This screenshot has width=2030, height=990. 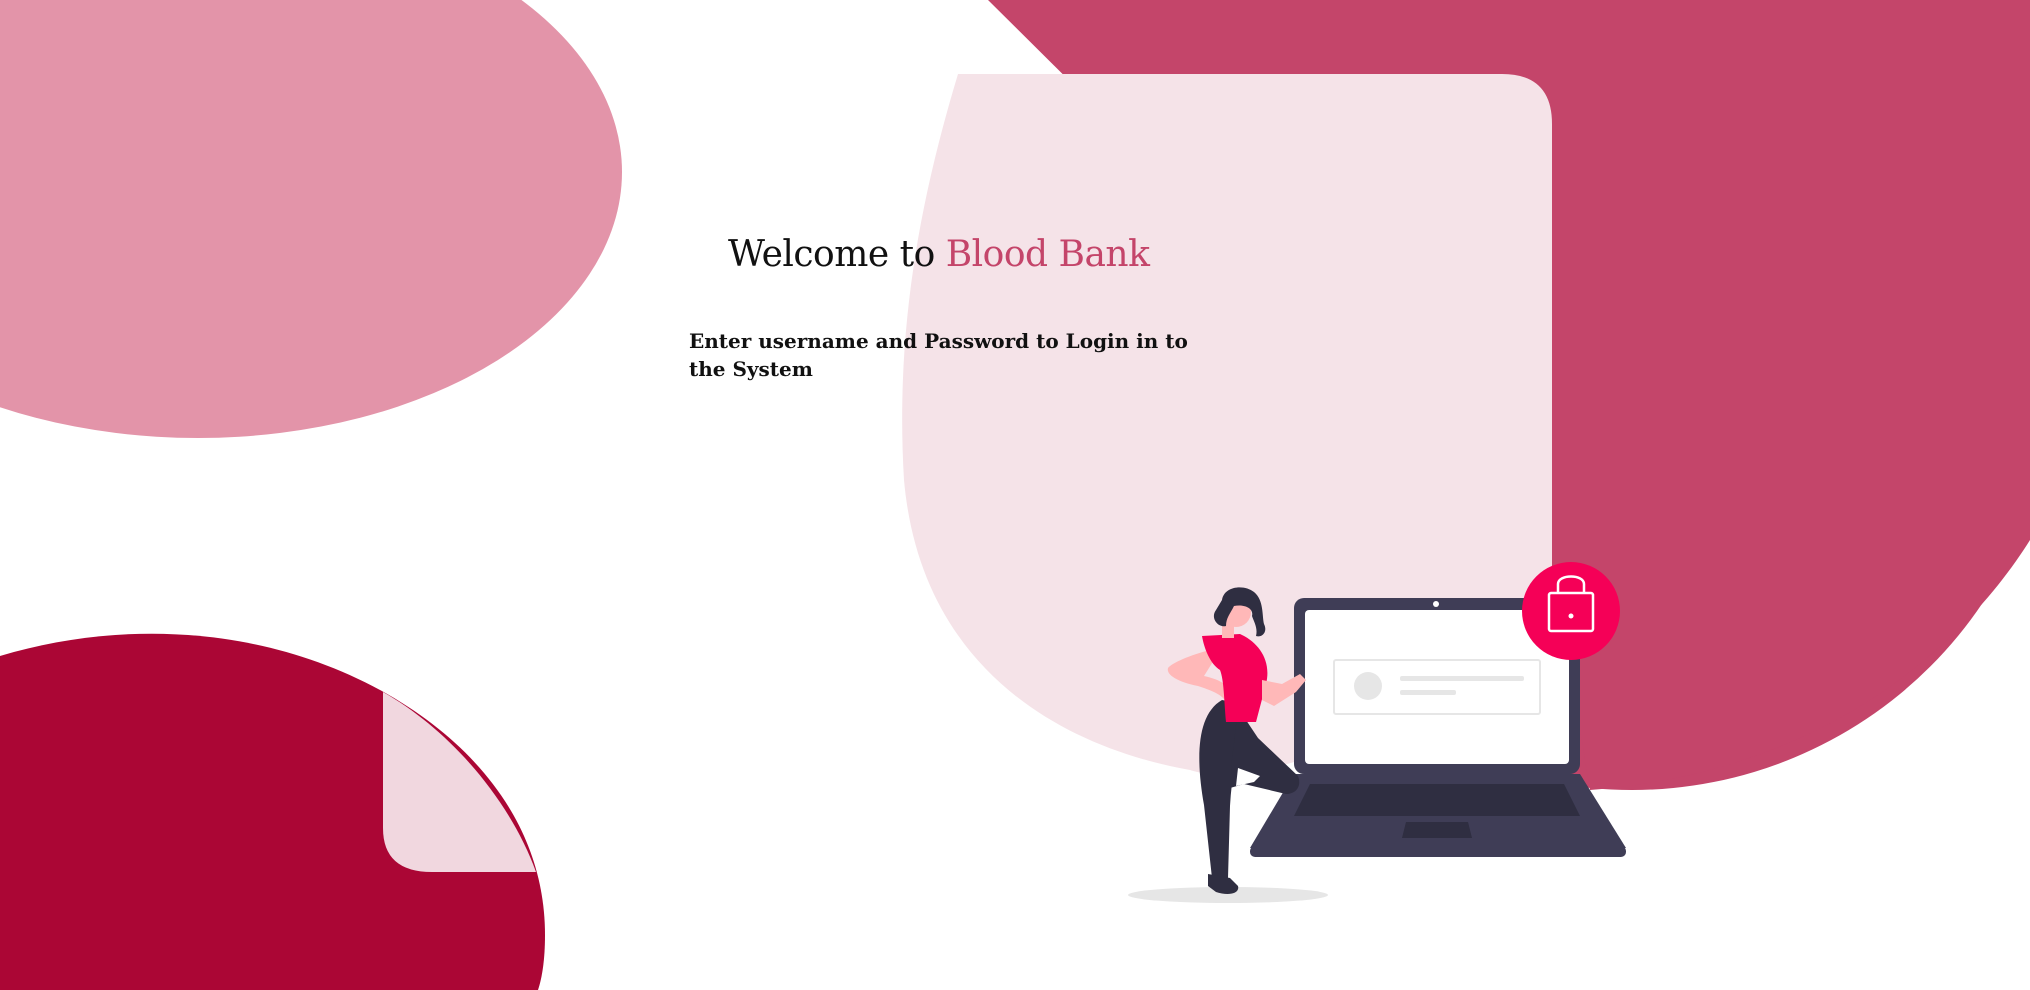 What do you see at coordinates (311, 219) in the screenshot?
I see `top-left-blob` at bounding box center [311, 219].